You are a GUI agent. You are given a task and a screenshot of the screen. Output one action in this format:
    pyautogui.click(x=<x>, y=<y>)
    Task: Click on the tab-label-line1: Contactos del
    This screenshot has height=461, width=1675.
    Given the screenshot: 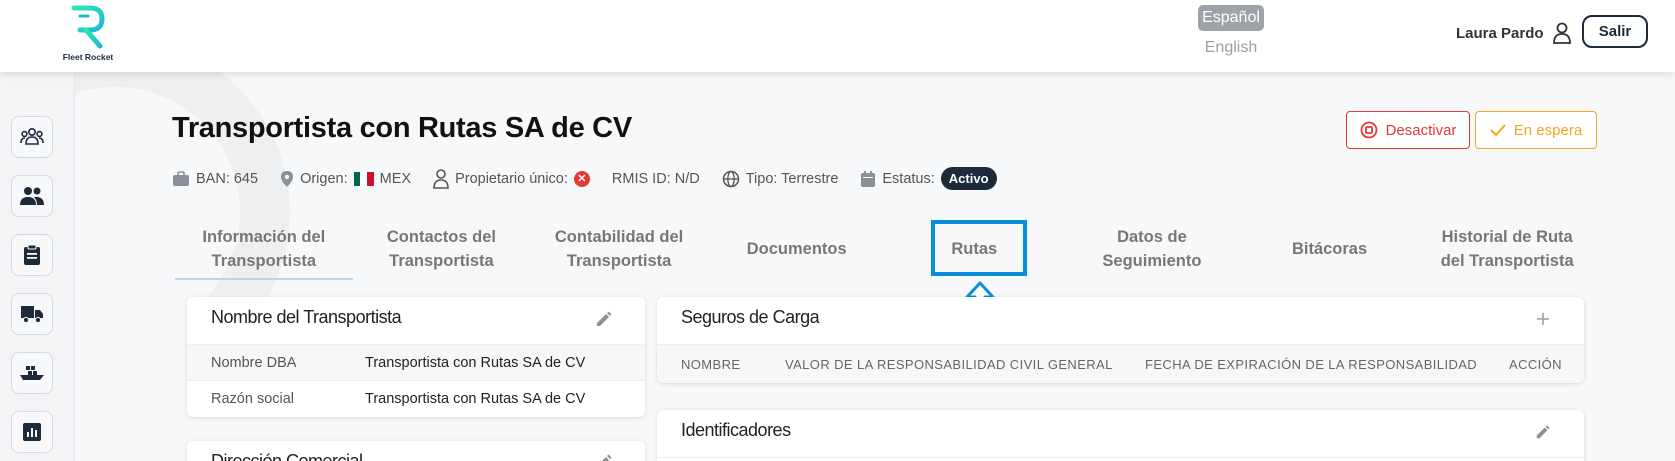 What is the action you would take?
    pyautogui.click(x=441, y=237)
    